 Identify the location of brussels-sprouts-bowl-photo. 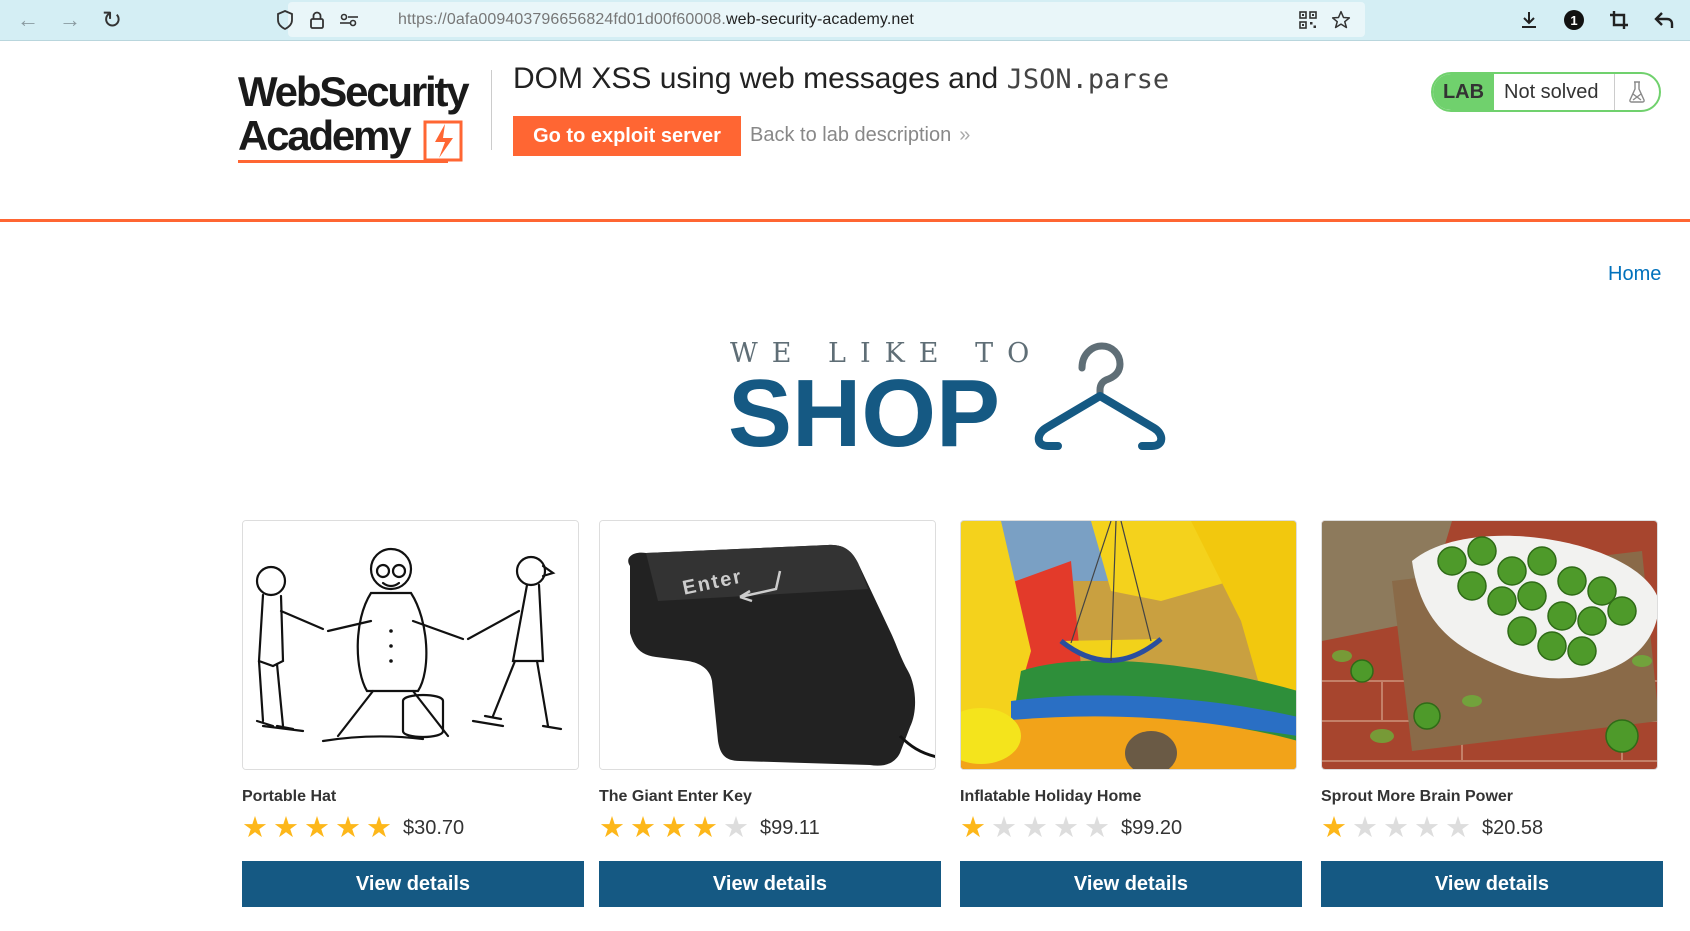
(1489, 645).